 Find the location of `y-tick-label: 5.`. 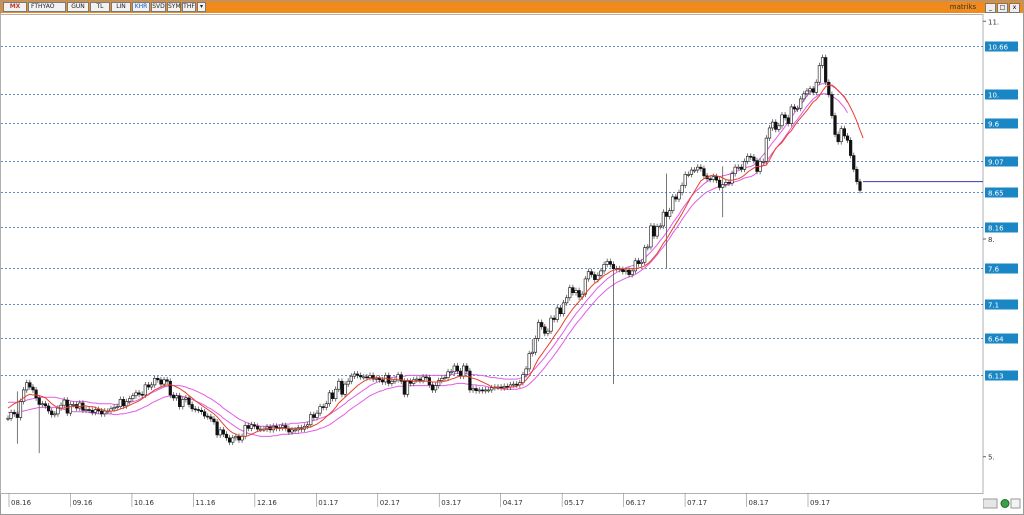

y-tick-label: 5. is located at coordinates (991, 458).